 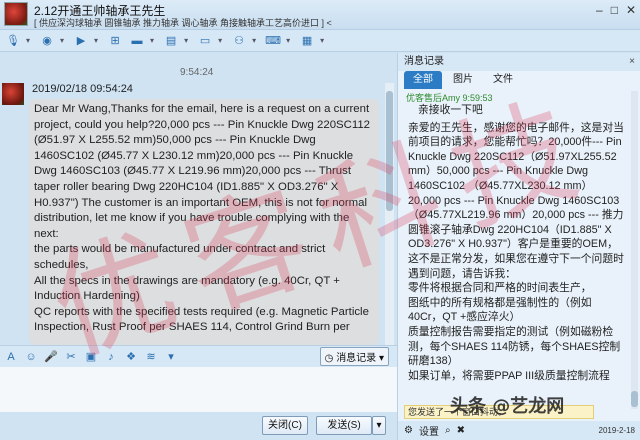 I want to click on send-options-button: ▾, so click(x=379, y=425).